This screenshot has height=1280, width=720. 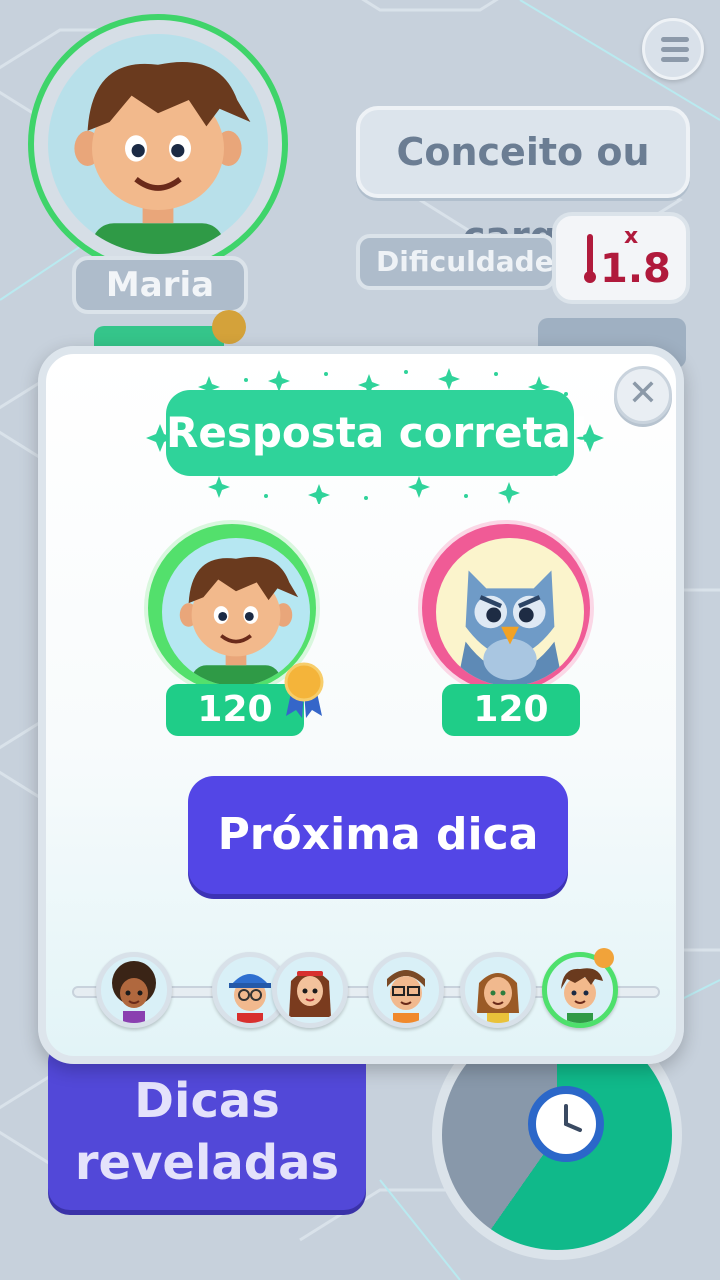 What do you see at coordinates (604, 958) in the screenshot?
I see `current-turn-indicator` at bounding box center [604, 958].